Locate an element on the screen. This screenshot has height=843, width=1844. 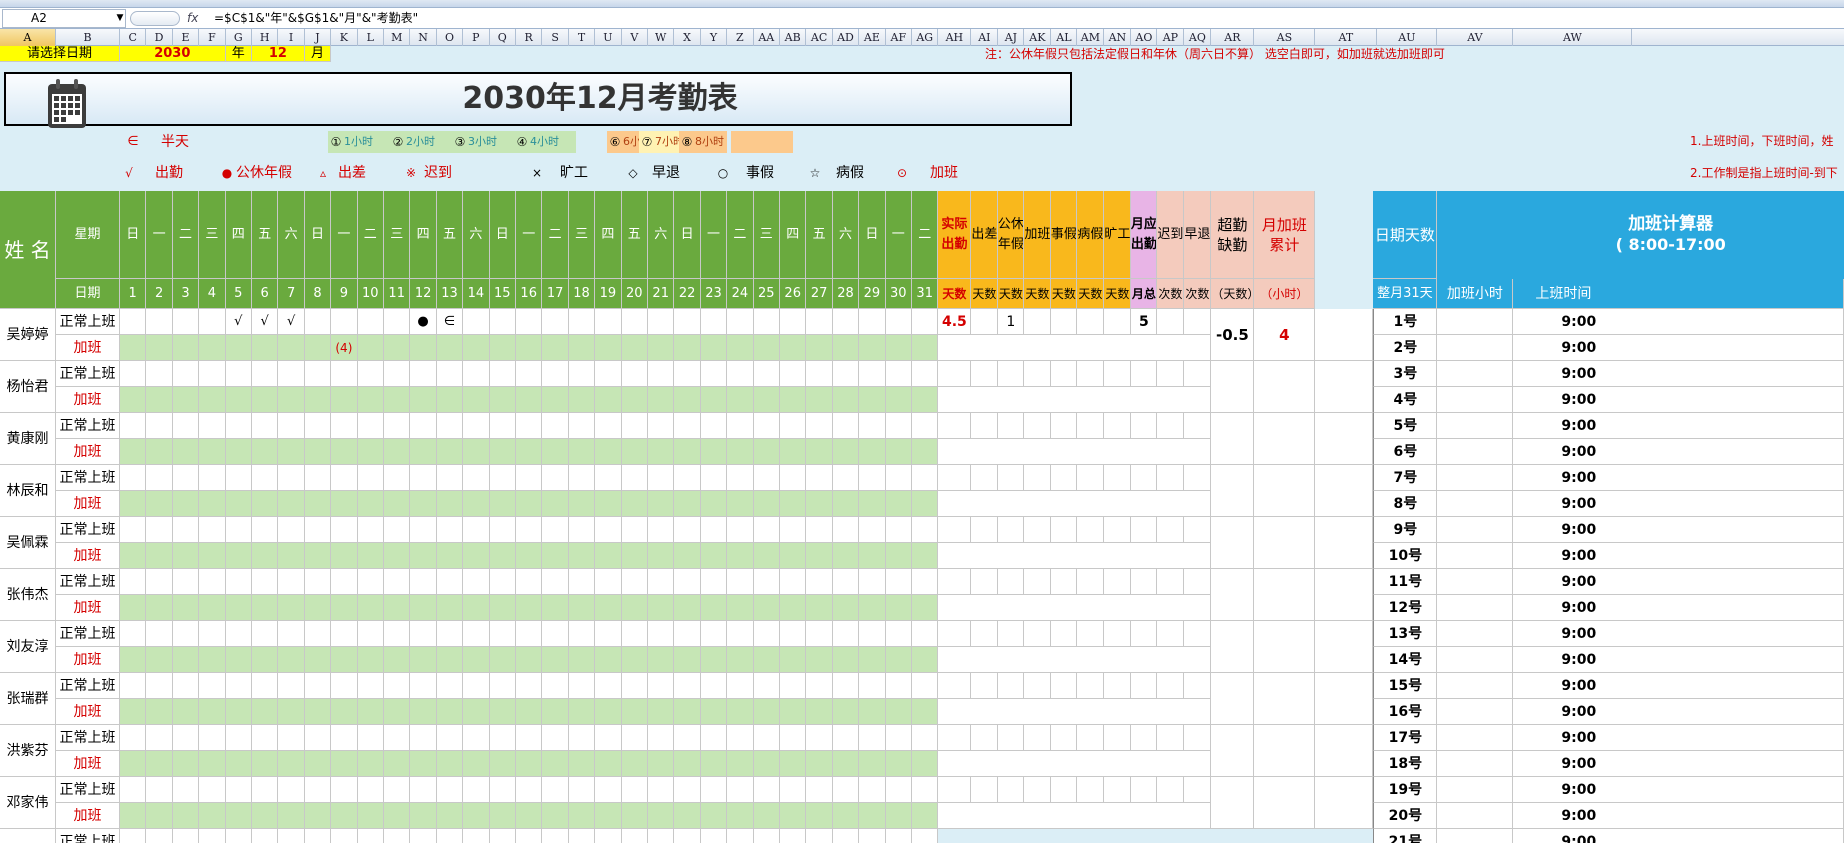
column-header-ai: AI is located at coordinates (985, 37).